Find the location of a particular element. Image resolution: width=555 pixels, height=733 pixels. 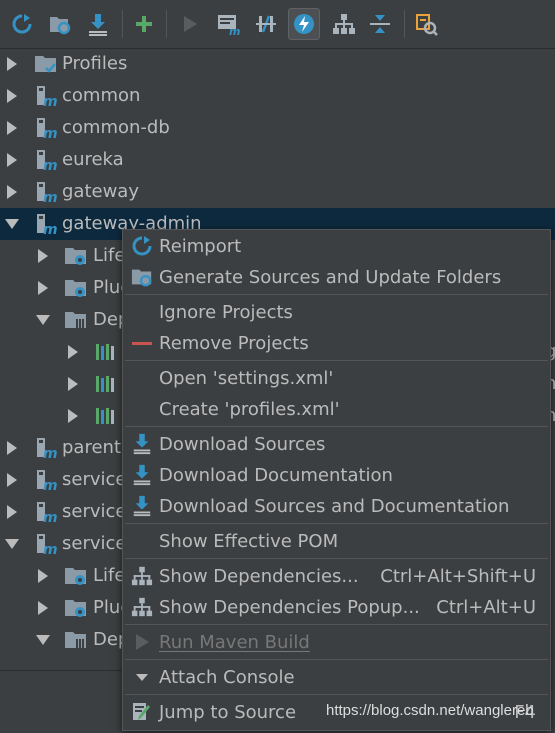

collapse-all-button is located at coordinates (380, 24).